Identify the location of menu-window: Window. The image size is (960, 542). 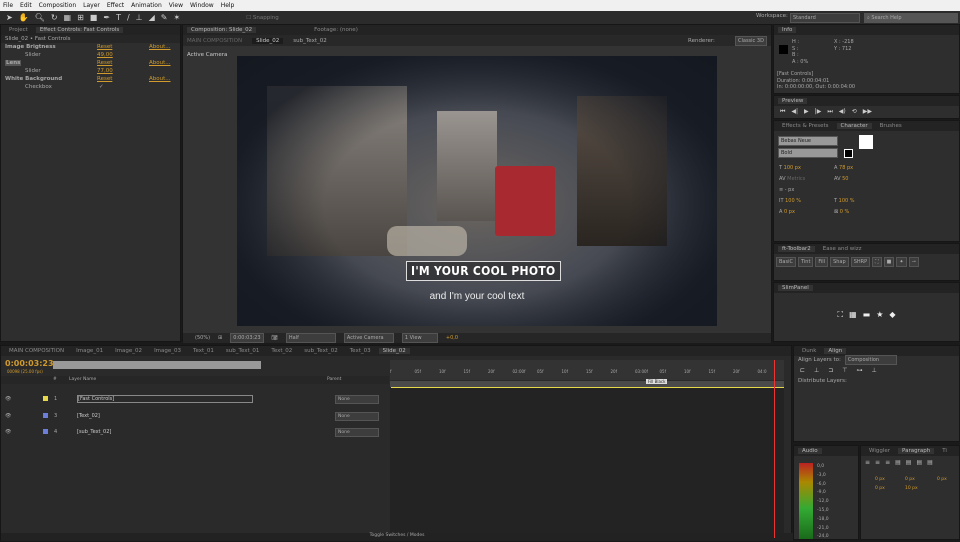
(202, 5).